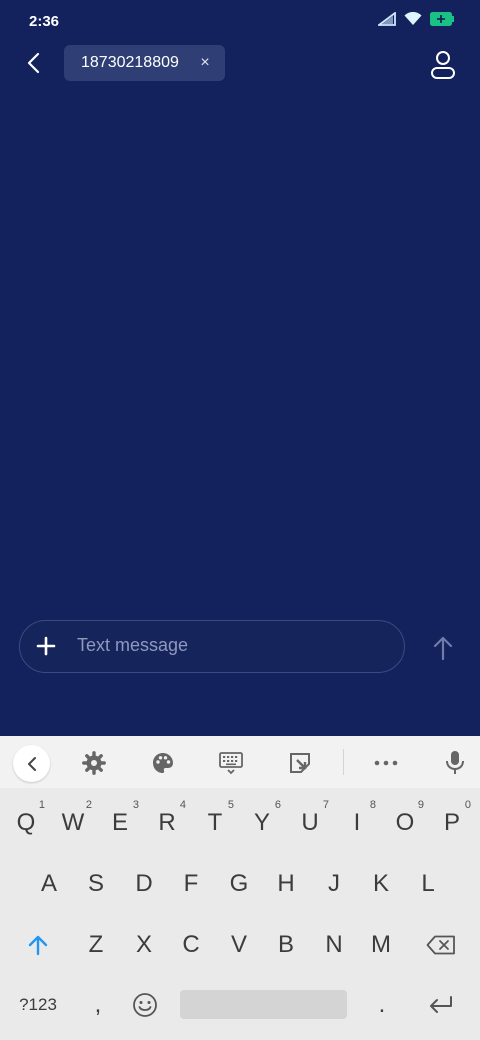  What do you see at coordinates (239, 884) in the screenshot?
I see `key-g: G` at bounding box center [239, 884].